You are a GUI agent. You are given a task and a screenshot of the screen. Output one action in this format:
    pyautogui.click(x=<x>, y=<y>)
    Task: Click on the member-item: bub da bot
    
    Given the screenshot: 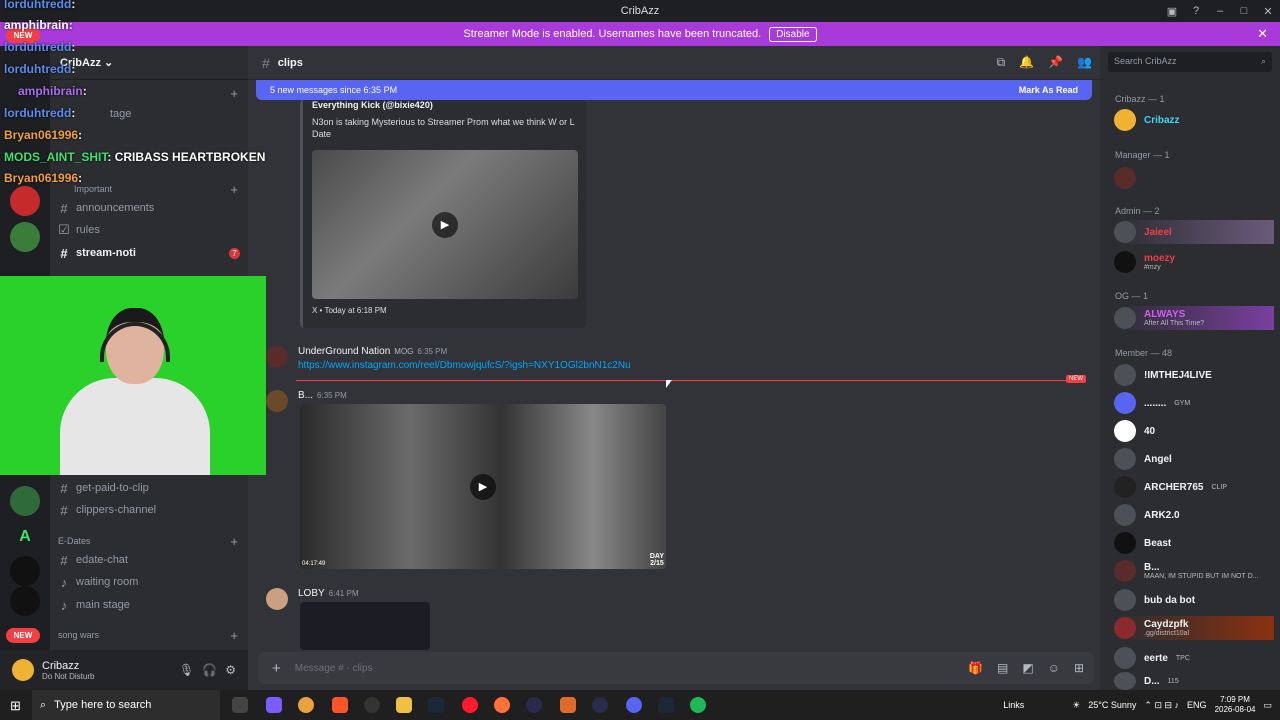 What is the action you would take?
    pyautogui.click(x=1194, y=600)
    